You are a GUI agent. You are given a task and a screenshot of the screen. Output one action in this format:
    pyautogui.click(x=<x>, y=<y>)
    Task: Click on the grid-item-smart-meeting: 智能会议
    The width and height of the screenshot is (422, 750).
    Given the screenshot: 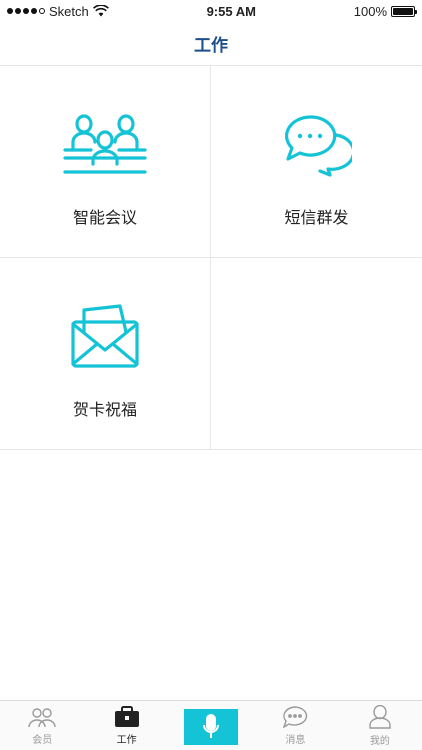 What is the action you would take?
    pyautogui.click(x=105, y=162)
    